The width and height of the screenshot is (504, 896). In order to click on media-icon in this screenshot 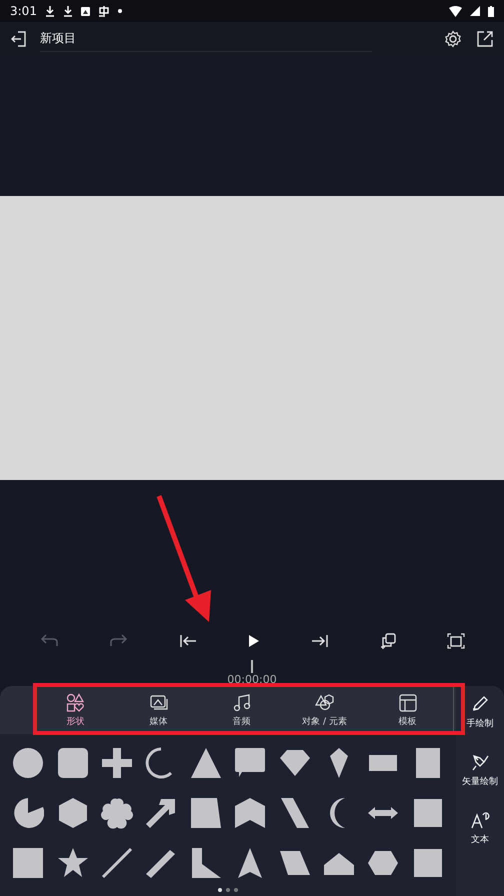, I will do `click(158, 702)`.